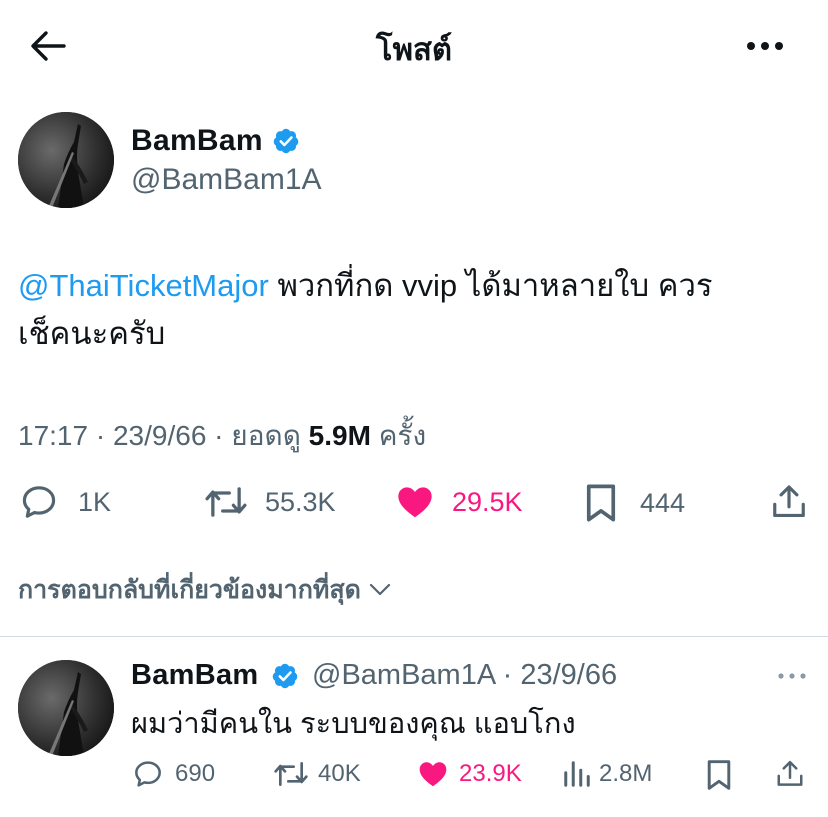  I want to click on reply-reply-count: 690, so click(195, 773).